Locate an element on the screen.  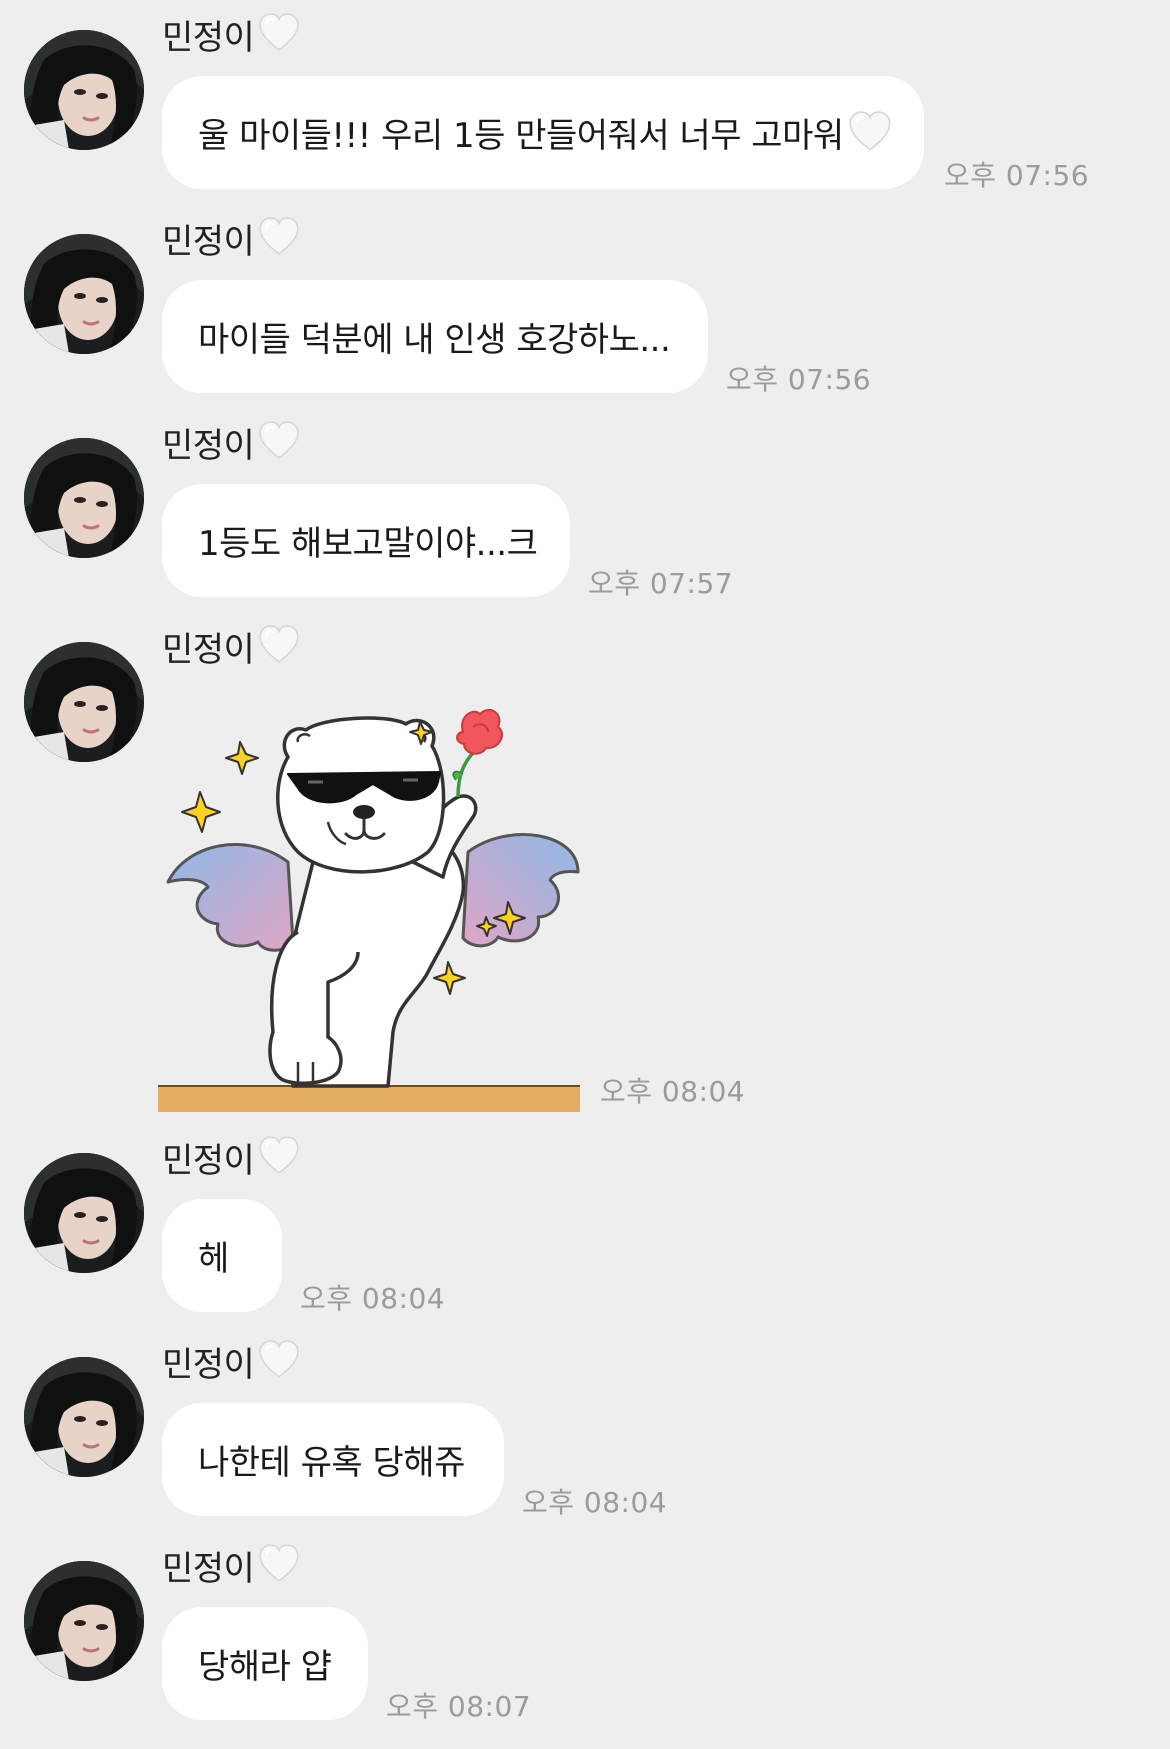
message-text: 헤 is located at coordinates (213, 1259).